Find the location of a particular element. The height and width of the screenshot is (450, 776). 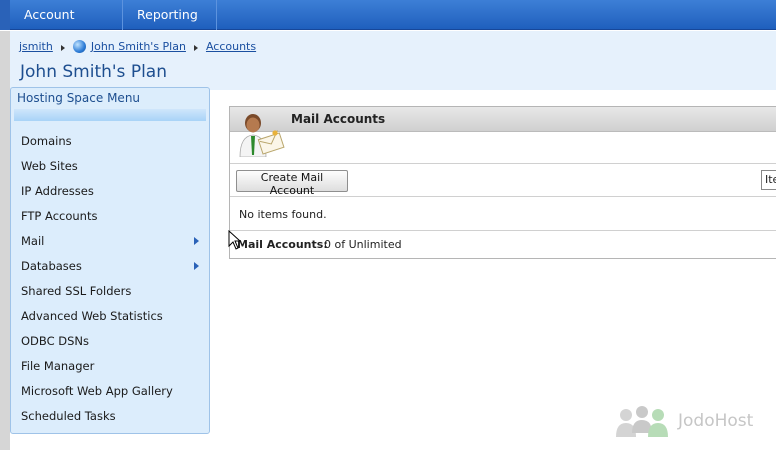

breadcrumb-accounts-link: Accounts is located at coordinates (231, 46).